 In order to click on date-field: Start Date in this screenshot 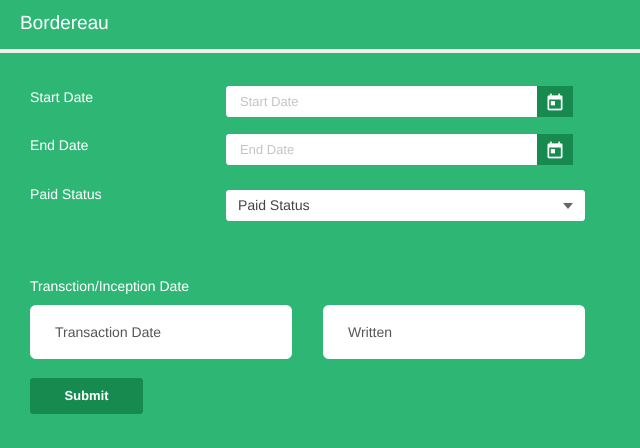, I will do `click(381, 101)`.